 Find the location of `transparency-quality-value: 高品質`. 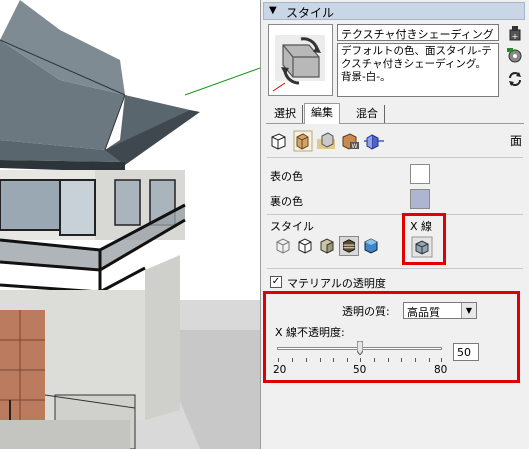

transparency-quality-value: 高品質 is located at coordinates (423, 312).